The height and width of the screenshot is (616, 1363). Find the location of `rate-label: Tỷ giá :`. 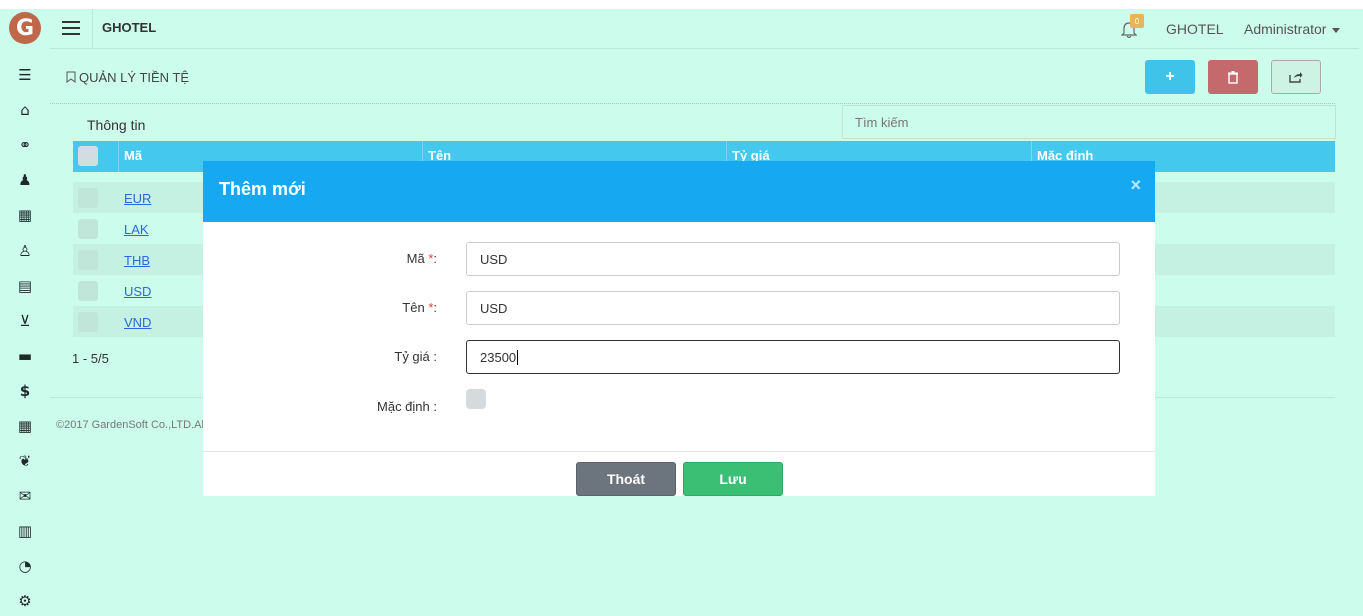

rate-label: Tỷ giá : is located at coordinates (415, 356).